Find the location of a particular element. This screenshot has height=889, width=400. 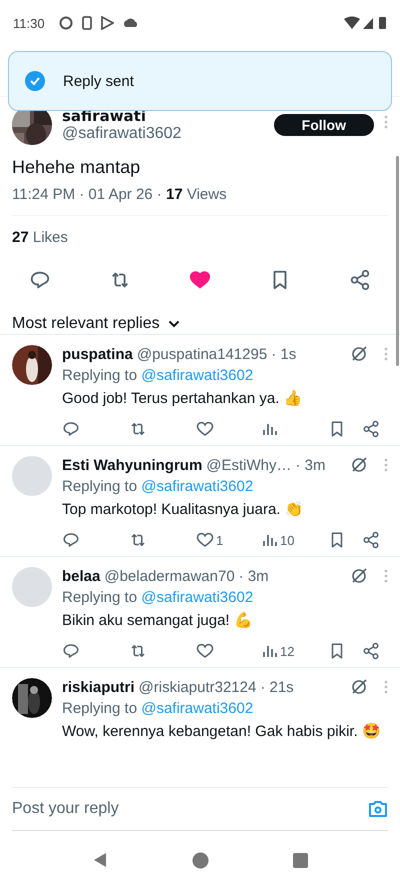

system-status-icons is located at coordinates (366, 23).